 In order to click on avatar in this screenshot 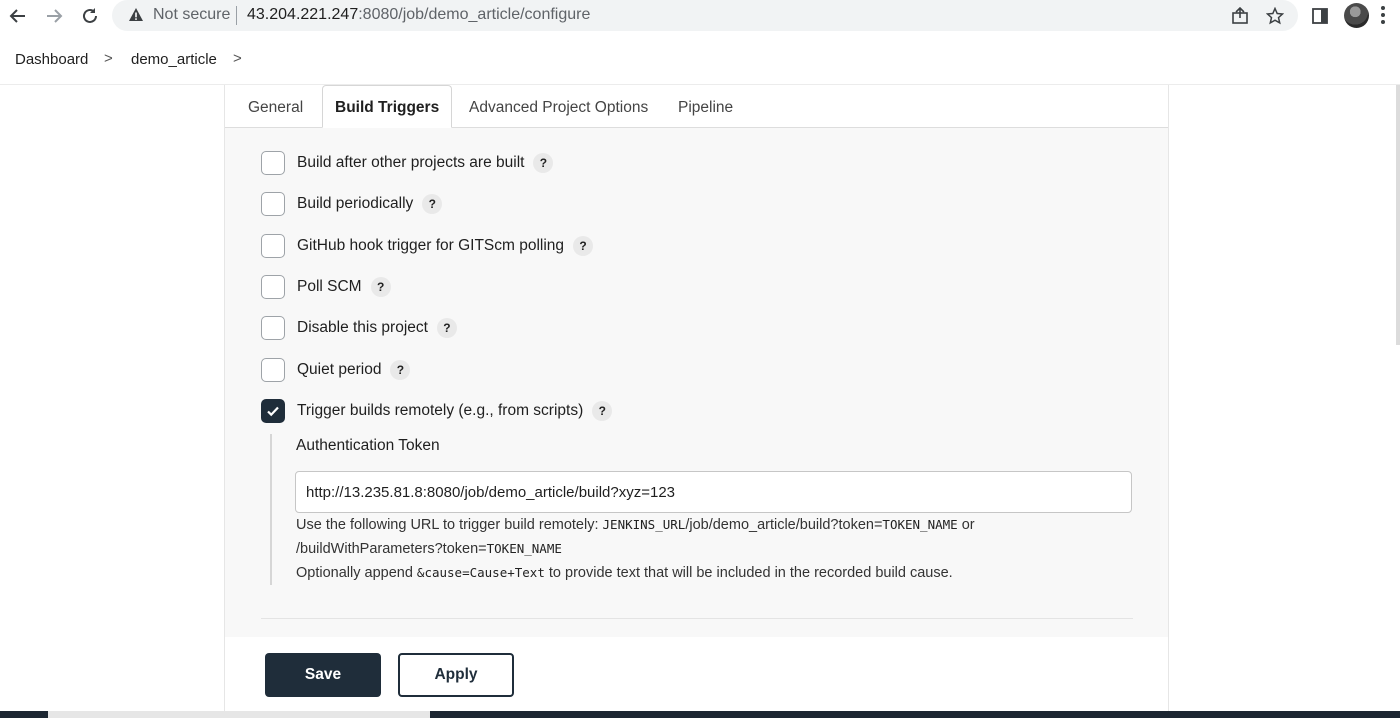, I will do `click(1356, 15)`.